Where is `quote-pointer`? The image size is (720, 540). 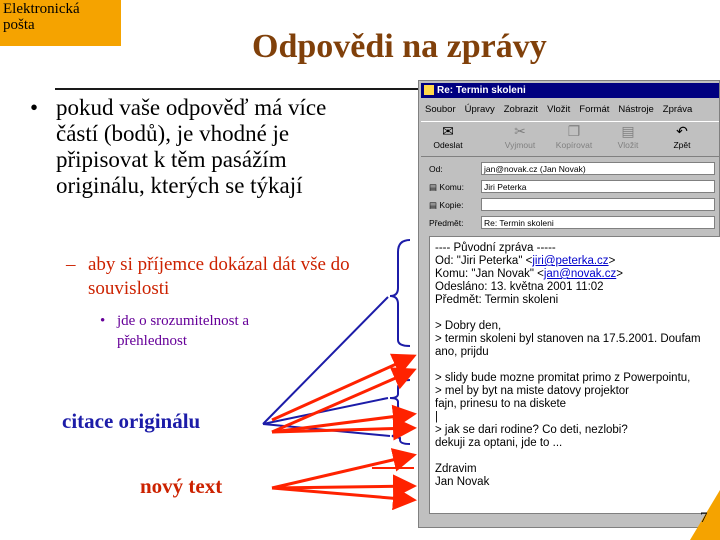 quote-pointer is located at coordinates (325, 360).